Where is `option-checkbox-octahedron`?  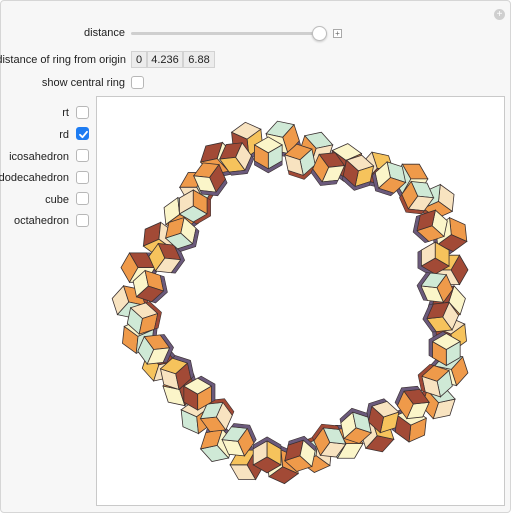
option-checkbox-octahedron is located at coordinates (82, 220).